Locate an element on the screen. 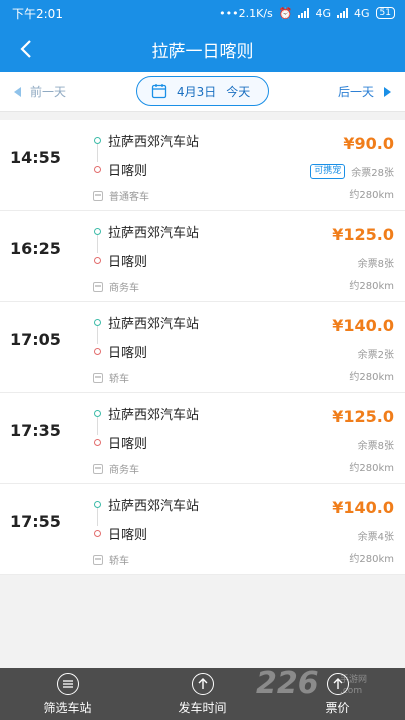 This screenshot has width=405, height=720. seats-remaining: 余票2张 is located at coordinates (375, 355).